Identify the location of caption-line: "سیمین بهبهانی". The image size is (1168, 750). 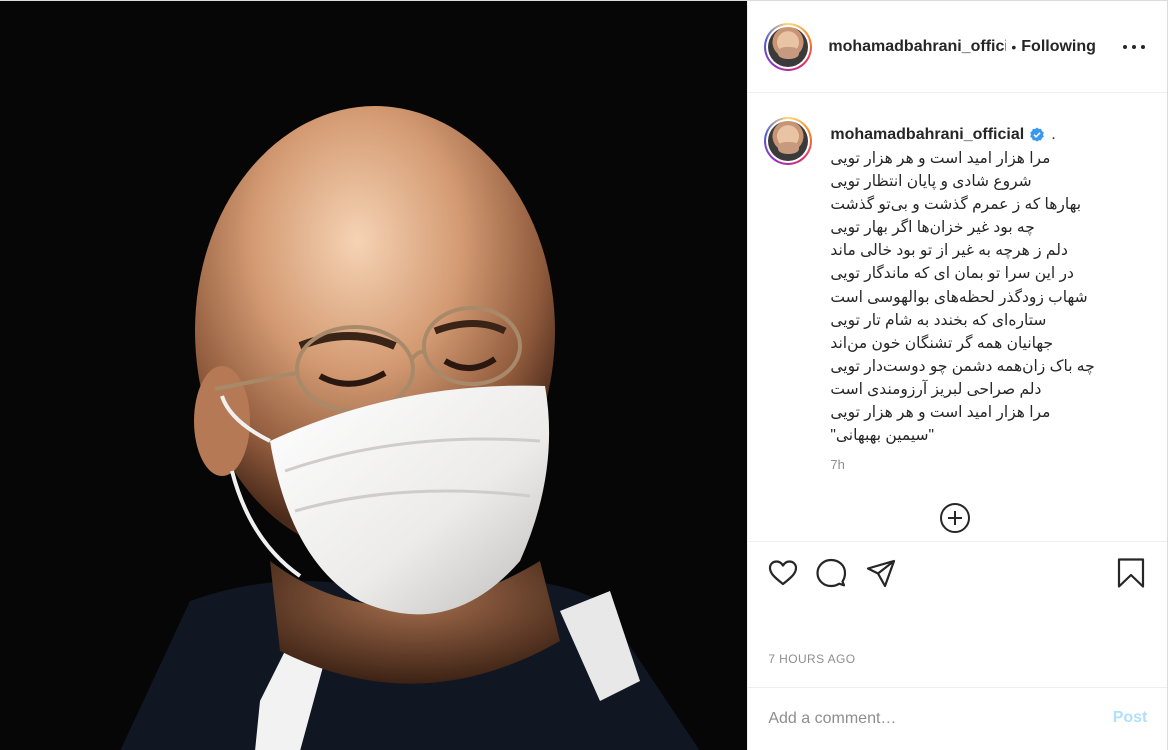
(882, 436).